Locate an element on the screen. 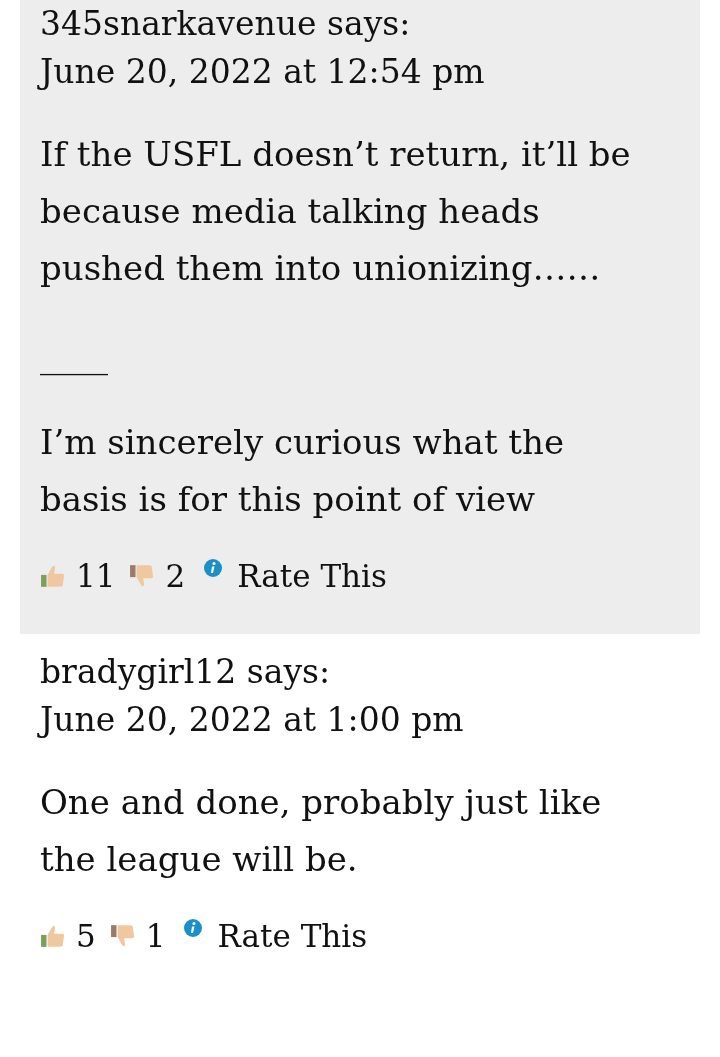  like-count: 5 is located at coordinates (86, 936).